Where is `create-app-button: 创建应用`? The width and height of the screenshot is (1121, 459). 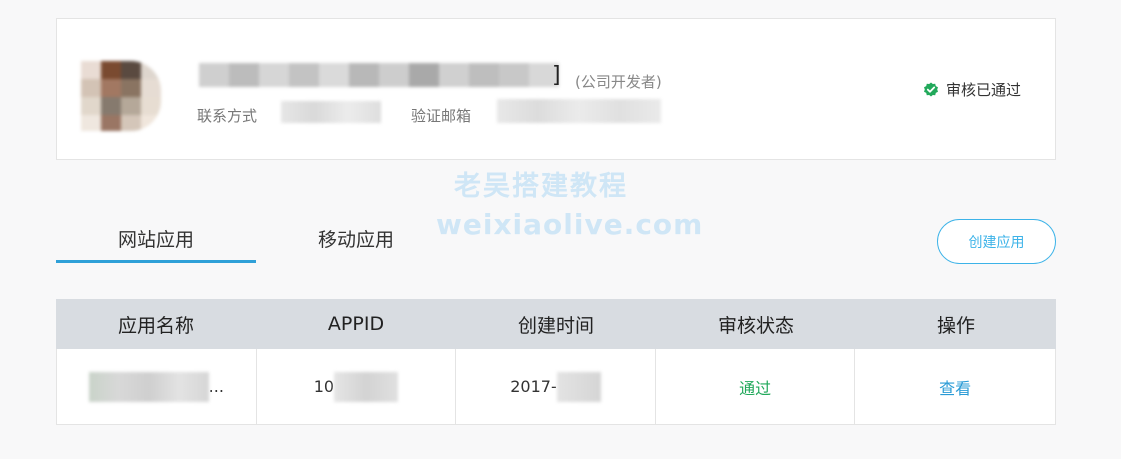
create-app-button: 创建应用 is located at coordinates (996, 241).